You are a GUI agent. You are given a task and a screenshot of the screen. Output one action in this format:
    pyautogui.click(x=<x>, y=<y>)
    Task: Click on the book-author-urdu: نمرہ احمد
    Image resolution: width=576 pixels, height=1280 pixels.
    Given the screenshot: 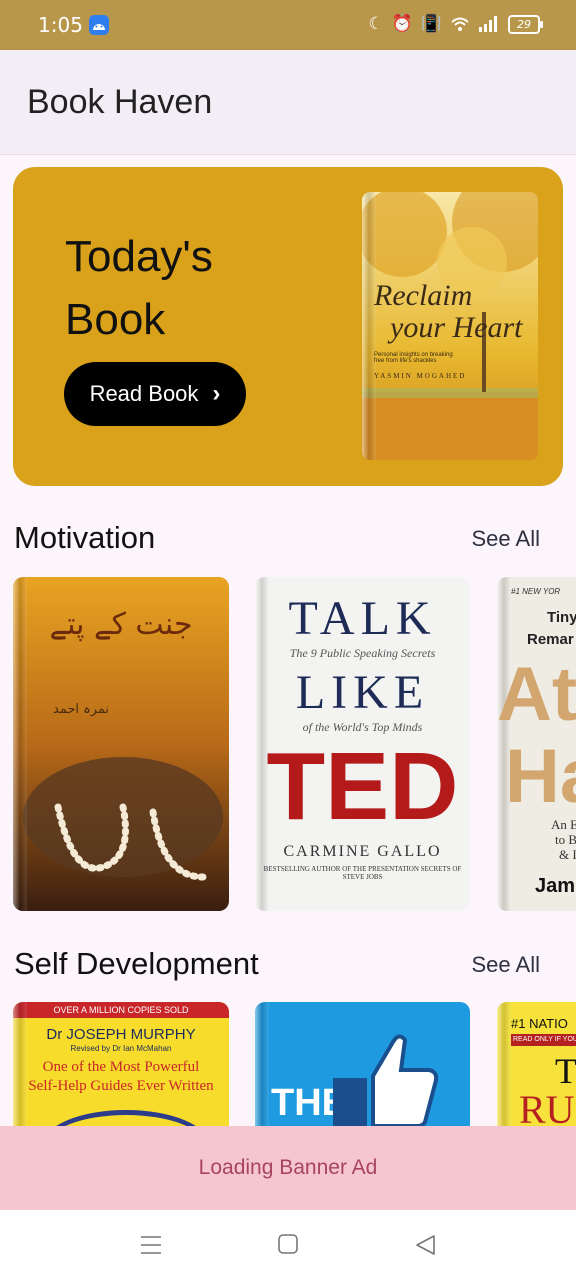 What is the action you would take?
    pyautogui.click(x=81, y=709)
    